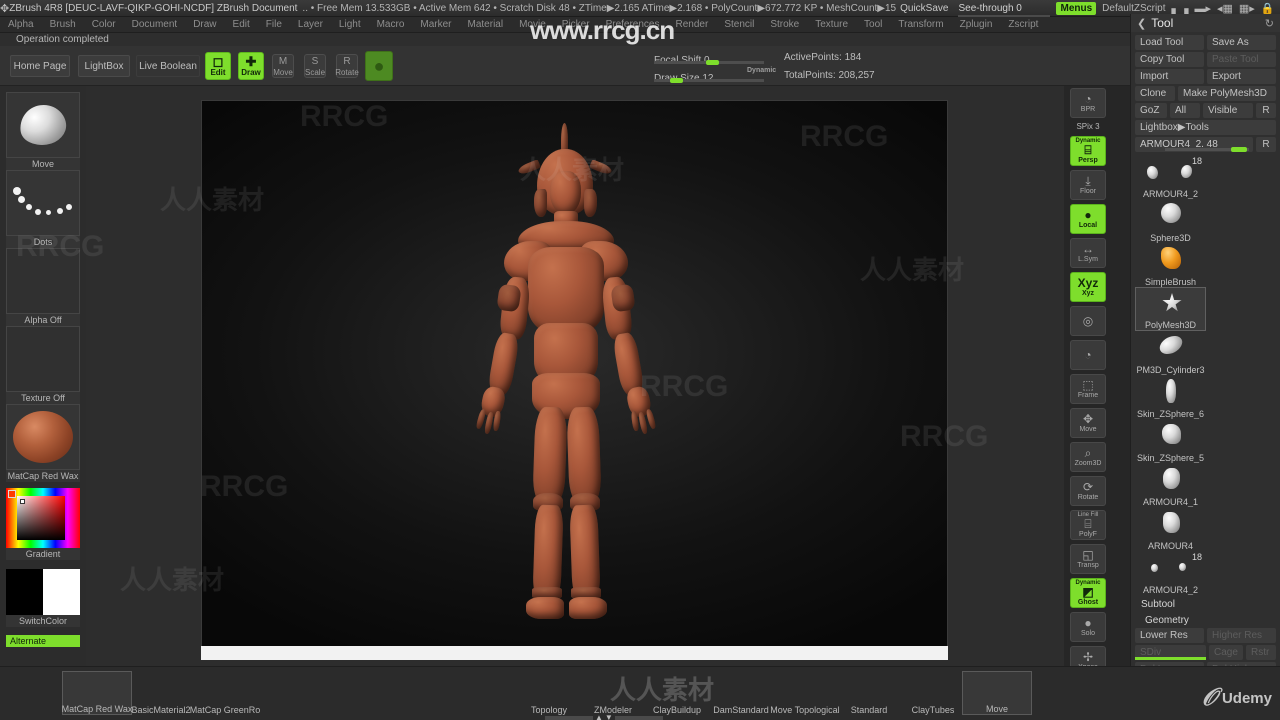 This screenshot has height=720, width=1280. I want to click on focal-shift-knob, so click(712, 62).